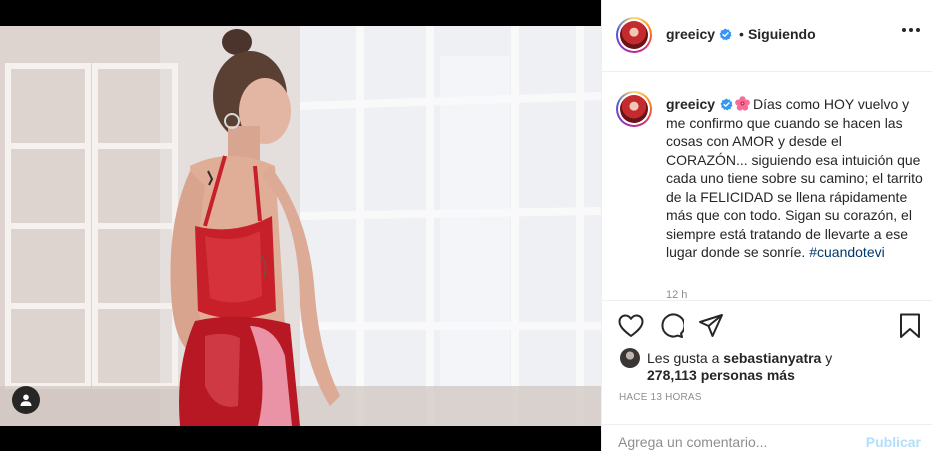 This screenshot has width=932, height=451. I want to click on likes-text: Les gusta a sebastianyatra y, so click(740, 358).